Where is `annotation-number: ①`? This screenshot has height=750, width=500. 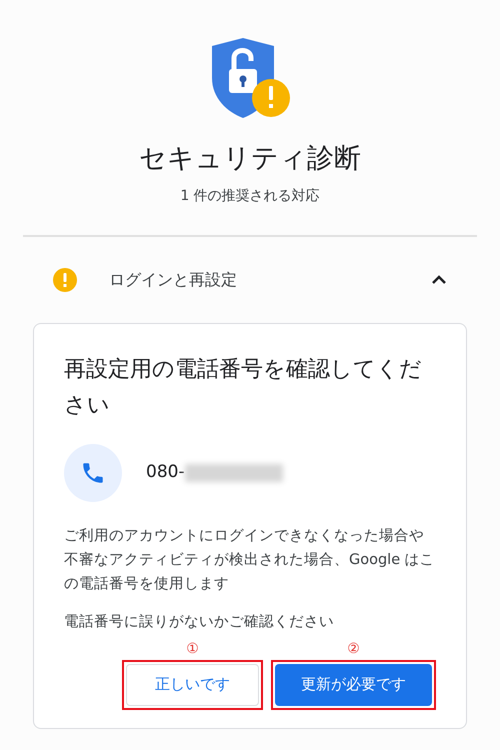
annotation-number: ① is located at coordinates (192, 649).